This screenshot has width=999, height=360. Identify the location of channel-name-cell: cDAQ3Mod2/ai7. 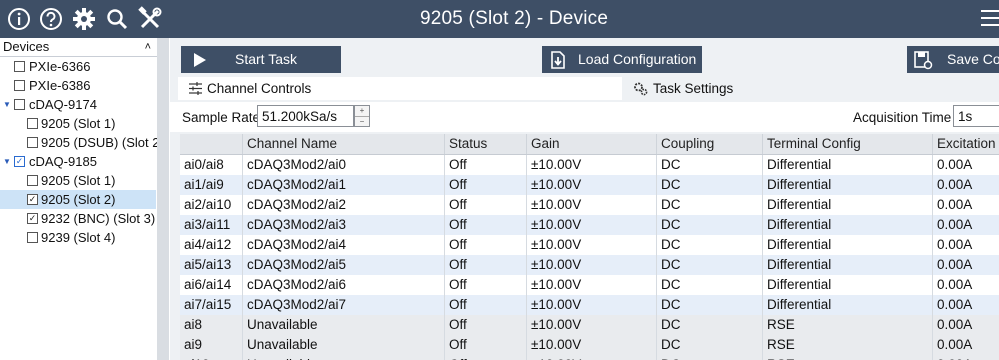
(343, 305).